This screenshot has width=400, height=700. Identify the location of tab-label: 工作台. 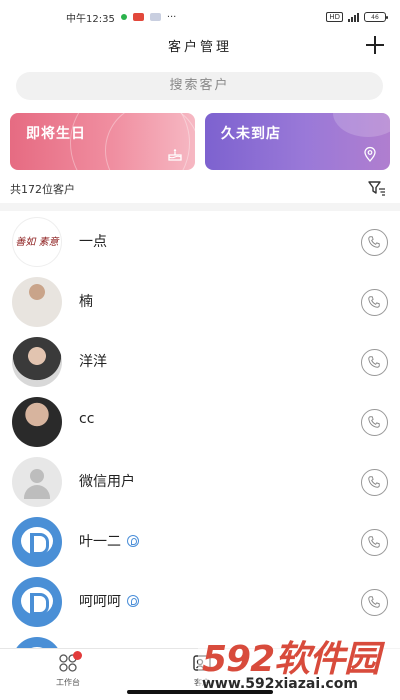
(68, 682).